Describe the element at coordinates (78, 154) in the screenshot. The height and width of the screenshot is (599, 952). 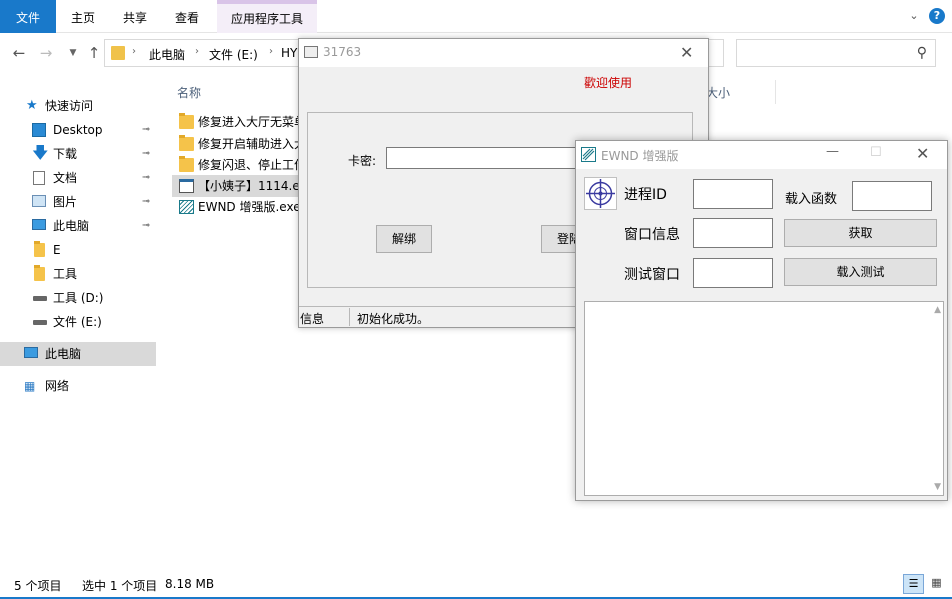
I see `nav-downloads: 🡇 下载 ➟` at that location.